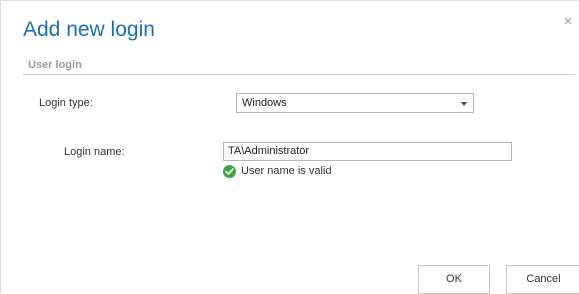 This screenshot has width=579, height=294. Describe the element at coordinates (286, 171) in the screenshot. I see `validation-message: User name is valid` at that location.